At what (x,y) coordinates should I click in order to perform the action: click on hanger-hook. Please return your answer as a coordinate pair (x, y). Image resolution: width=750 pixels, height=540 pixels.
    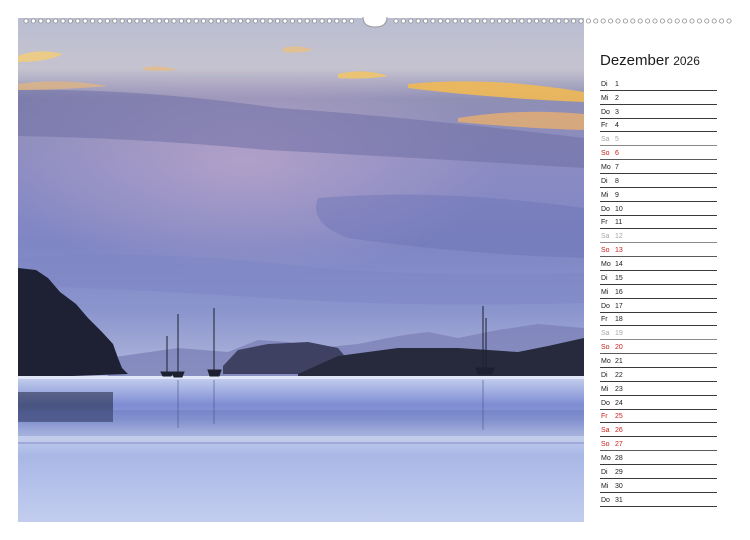
    Looking at the image, I should click on (375, 22).